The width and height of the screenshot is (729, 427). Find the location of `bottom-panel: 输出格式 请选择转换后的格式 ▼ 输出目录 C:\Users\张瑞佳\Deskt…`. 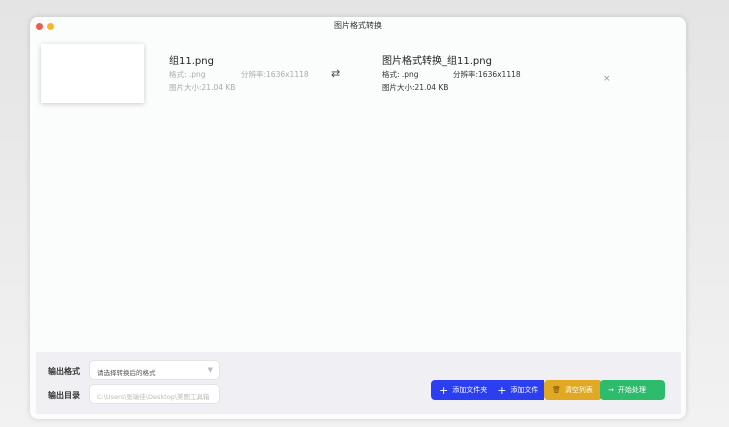

bottom-panel: 输出格式 请选择转换后的格式 ▼ 输出目录 C:\Users\张瑞佳\Deskt… is located at coordinates (358, 383).